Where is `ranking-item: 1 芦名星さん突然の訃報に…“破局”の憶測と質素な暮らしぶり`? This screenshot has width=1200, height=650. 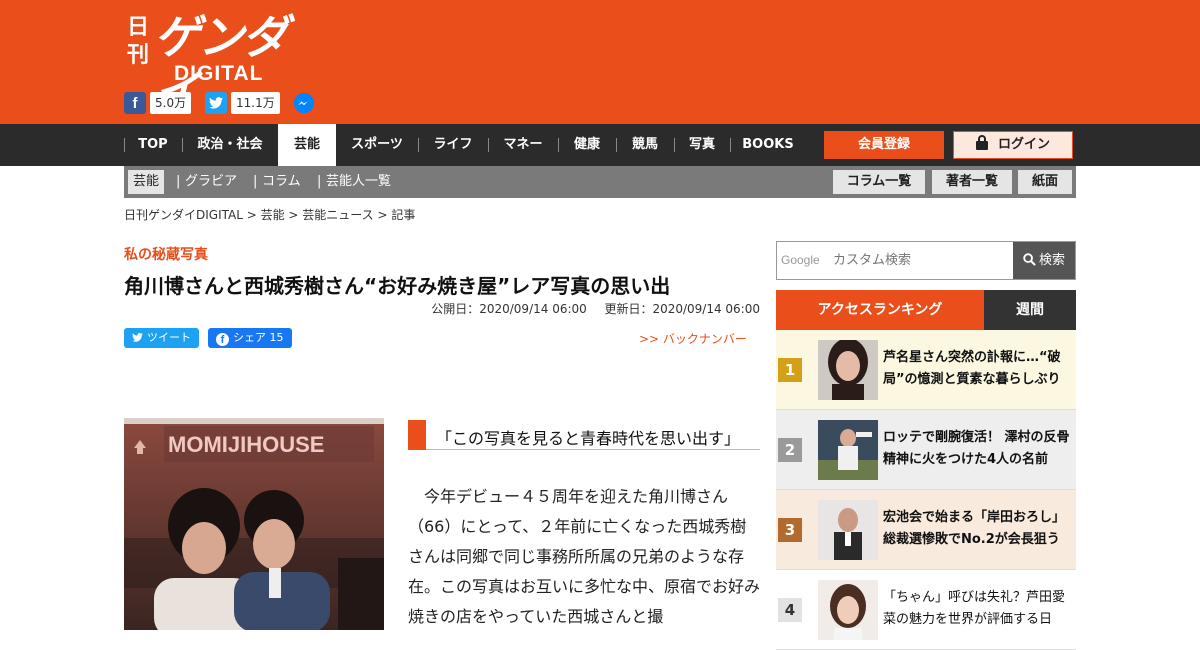
ranking-item: 1 芦名星さん突然の訃報に…“破局”の憶測と質素な暮らしぶり is located at coordinates (926, 370).